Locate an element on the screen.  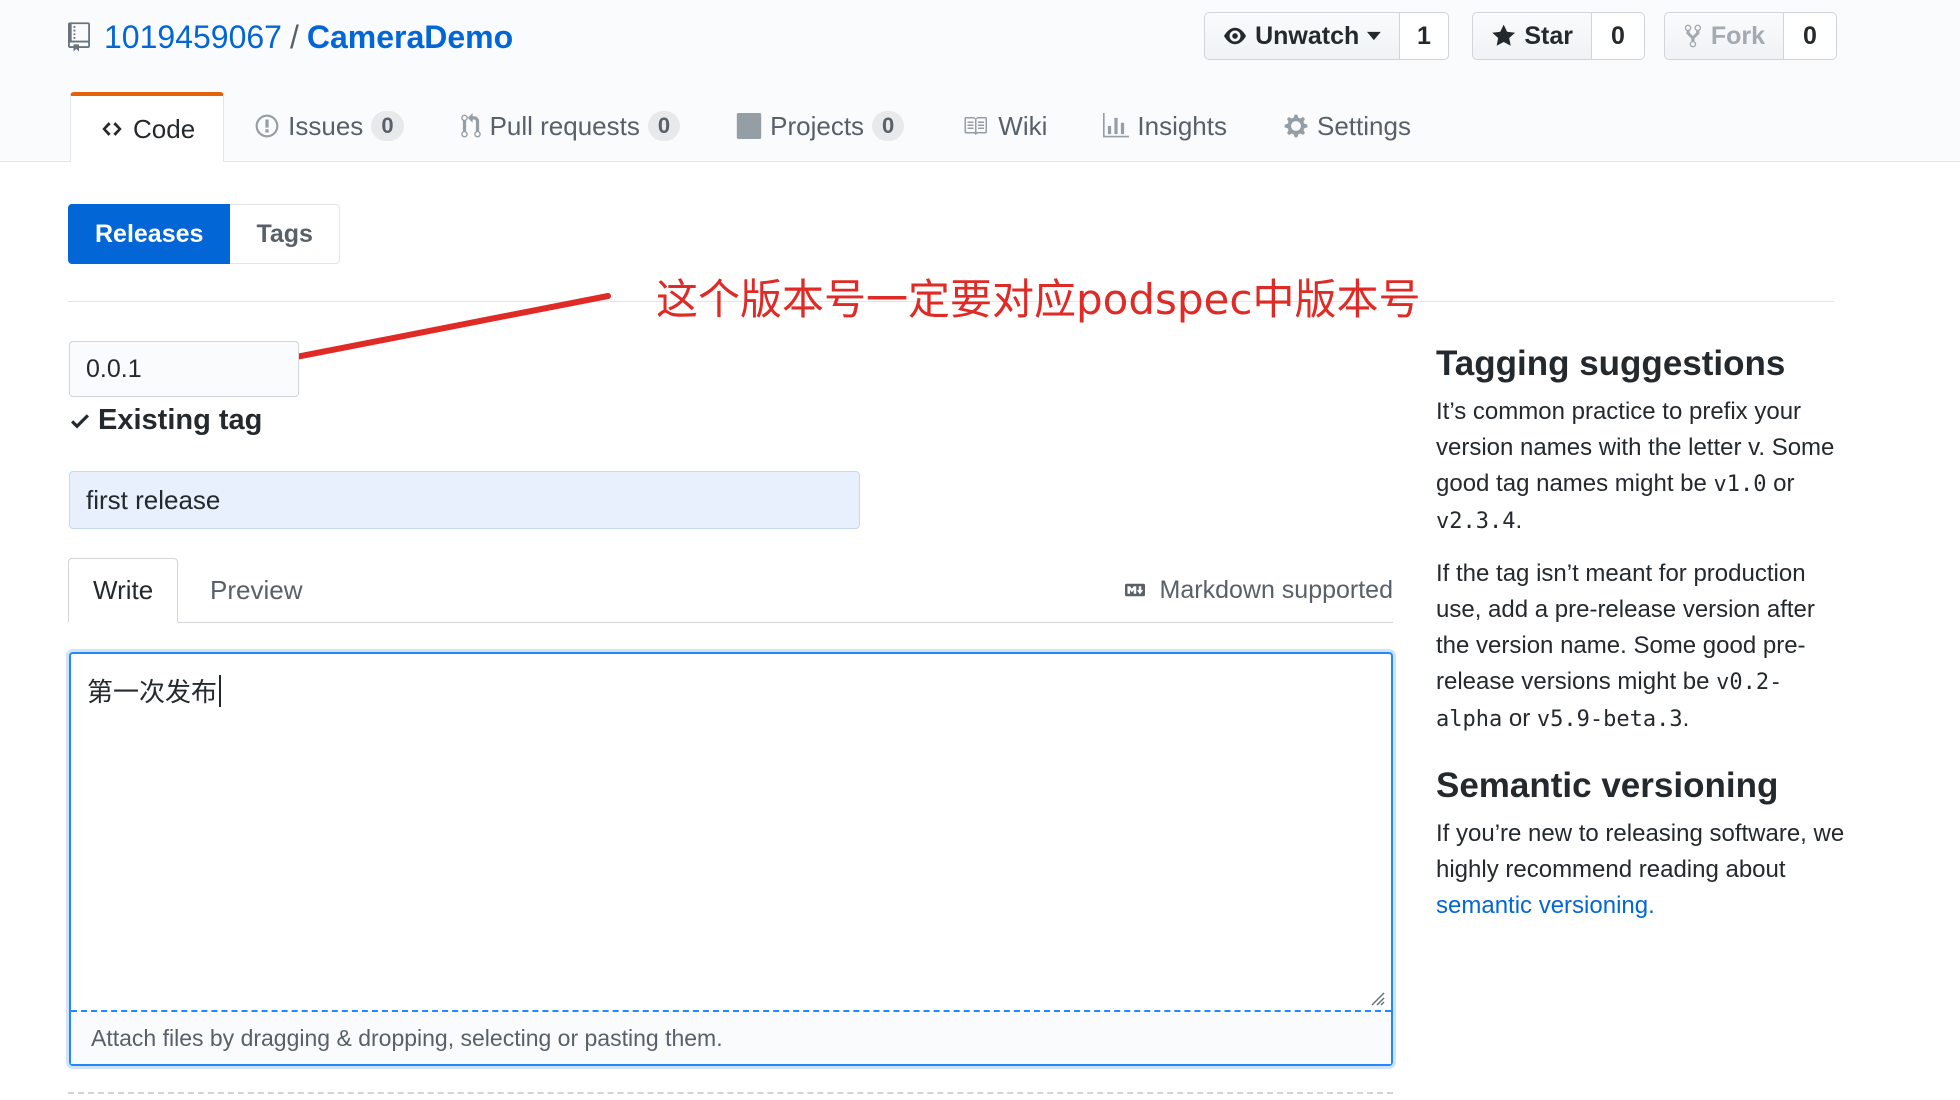
semantic-versioning-link: semantic versioning. is located at coordinates (1545, 905).